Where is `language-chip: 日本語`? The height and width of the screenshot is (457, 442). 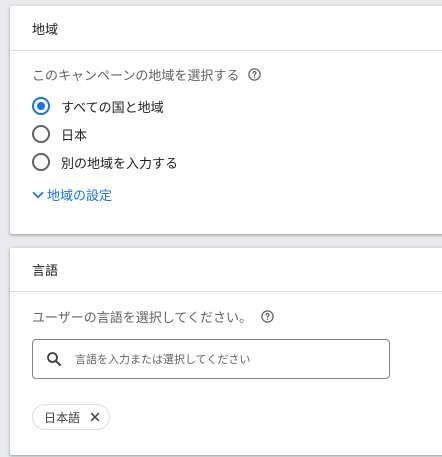 language-chip: 日本語 is located at coordinates (71, 417).